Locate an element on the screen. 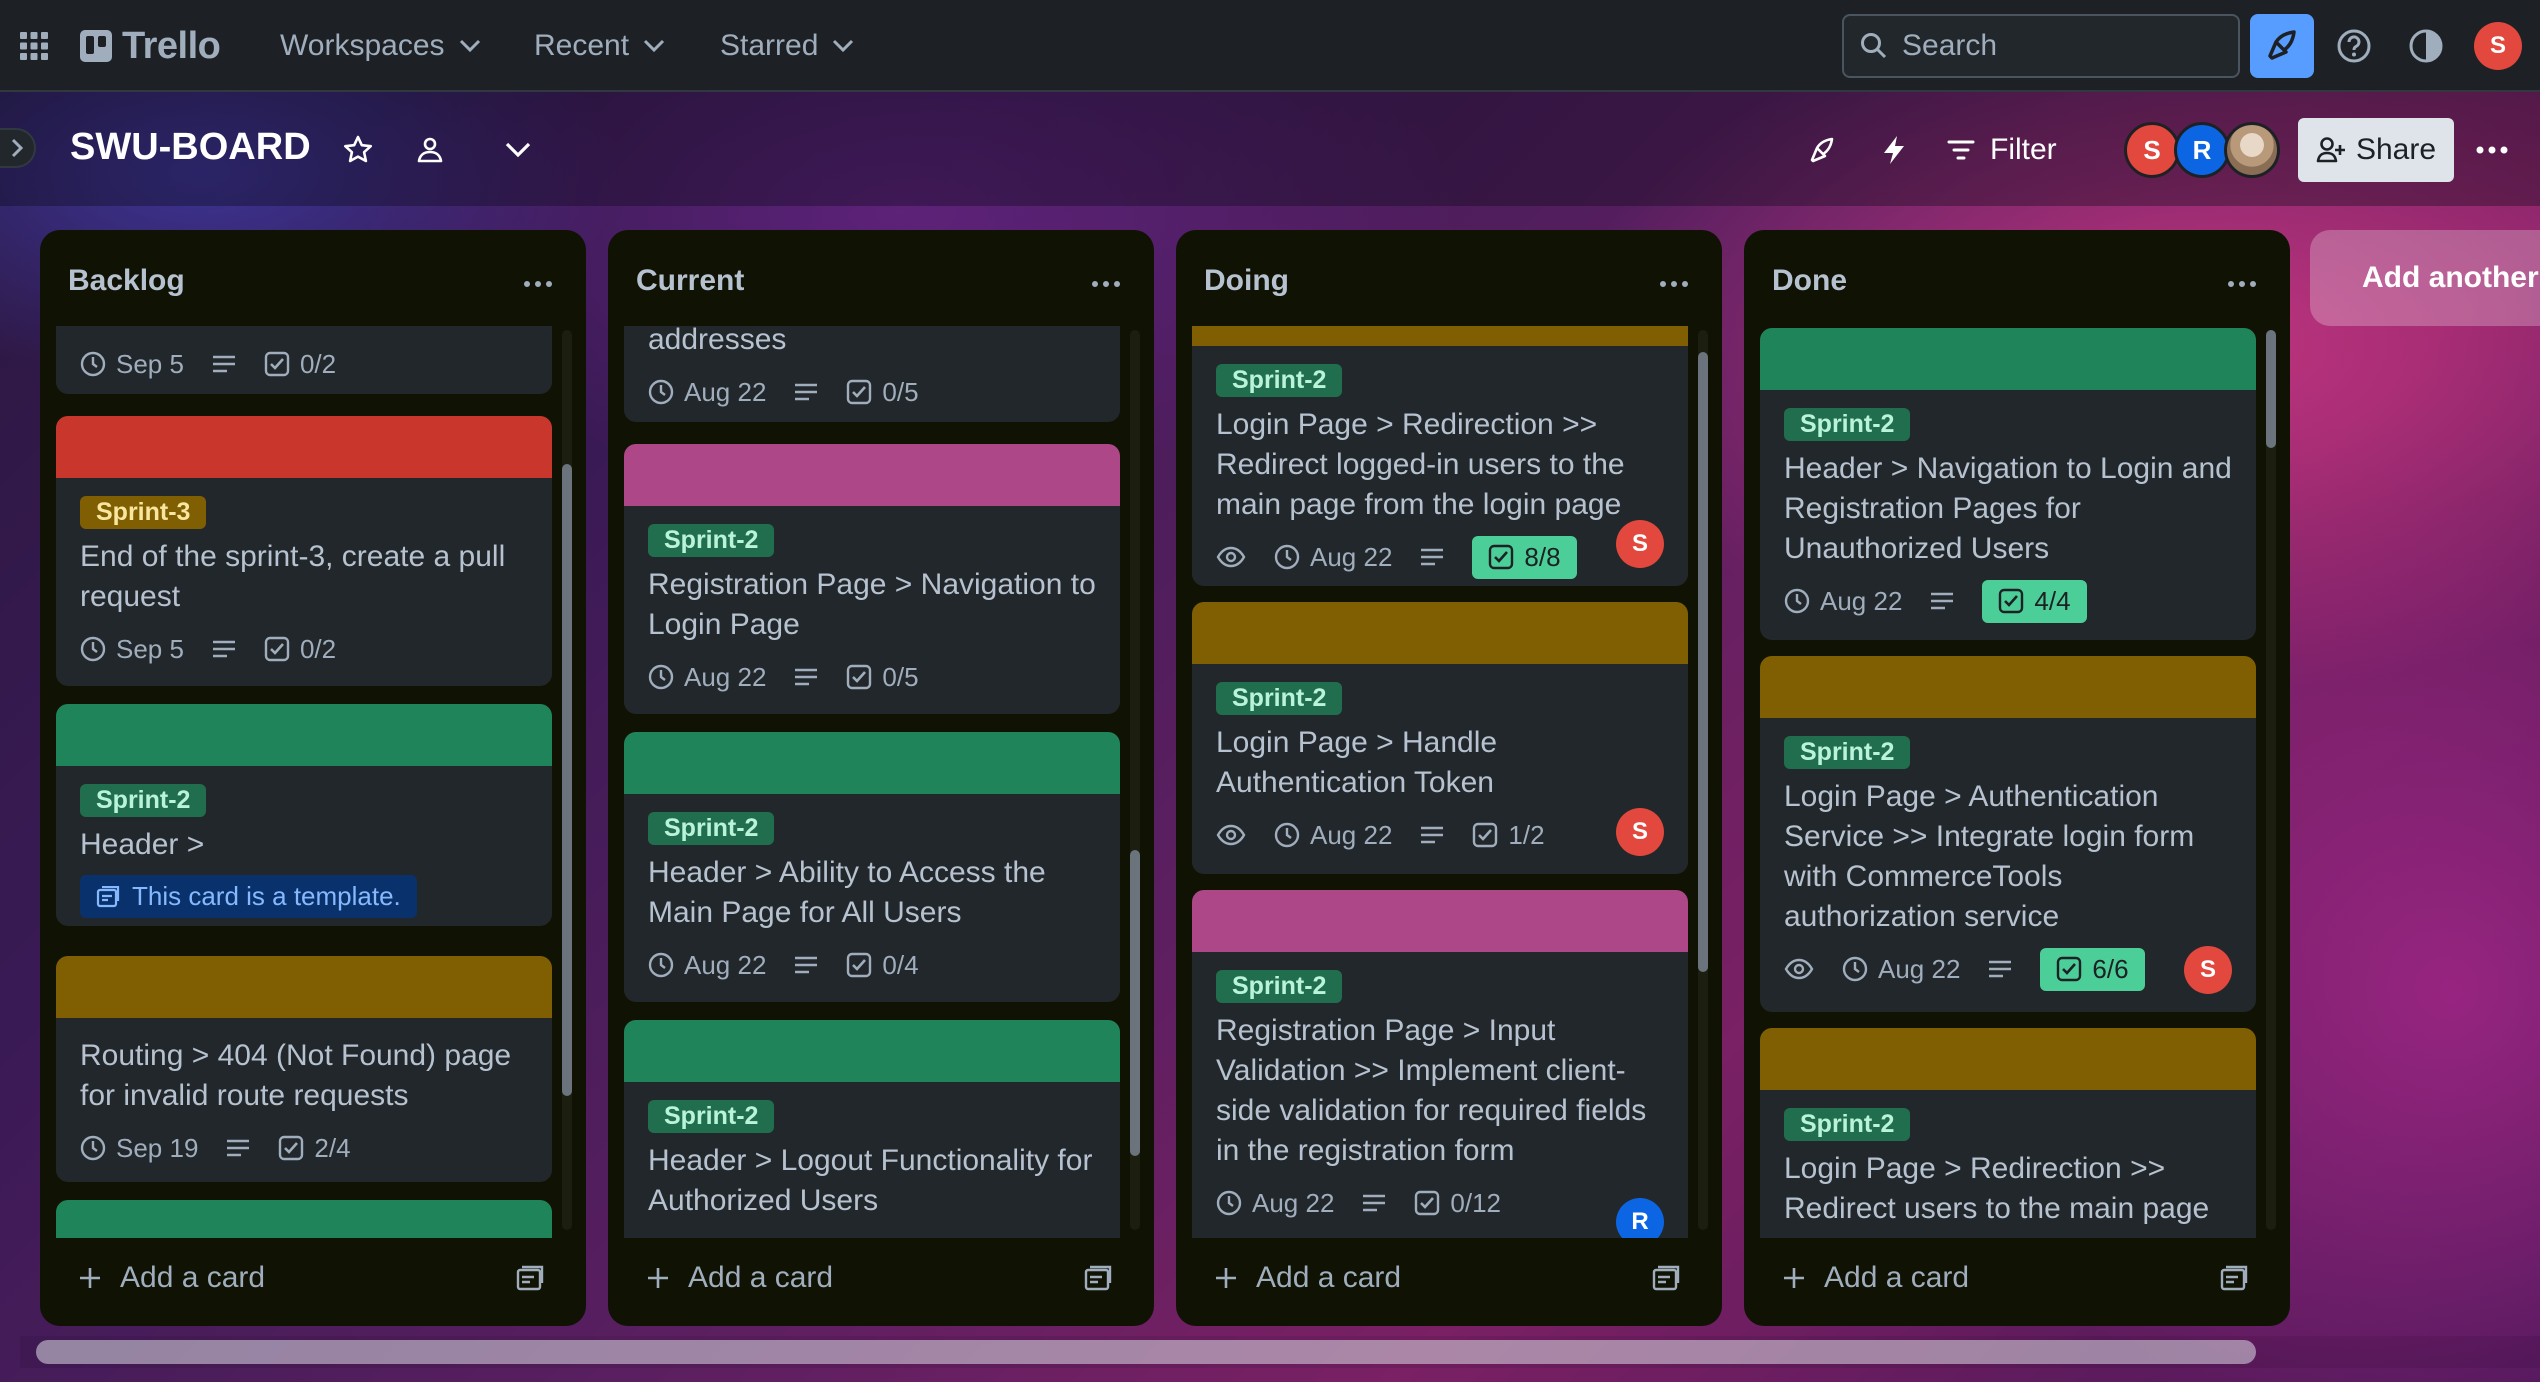 This screenshot has width=2540, height=1382. plus-icon is located at coordinates (1794, 1278).